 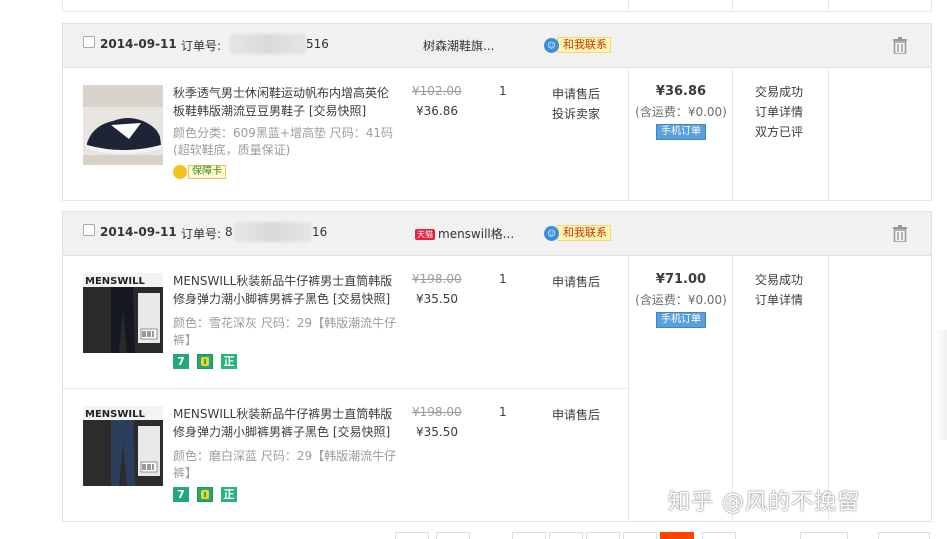 I want to click on guarantee-label: 保障卡, so click(x=207, y=172).